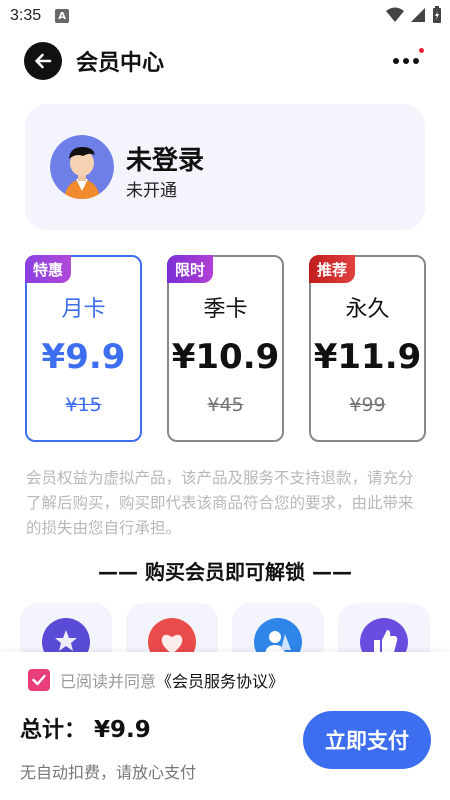  I want to click on plan-tag: 限时, so click(190, 269).